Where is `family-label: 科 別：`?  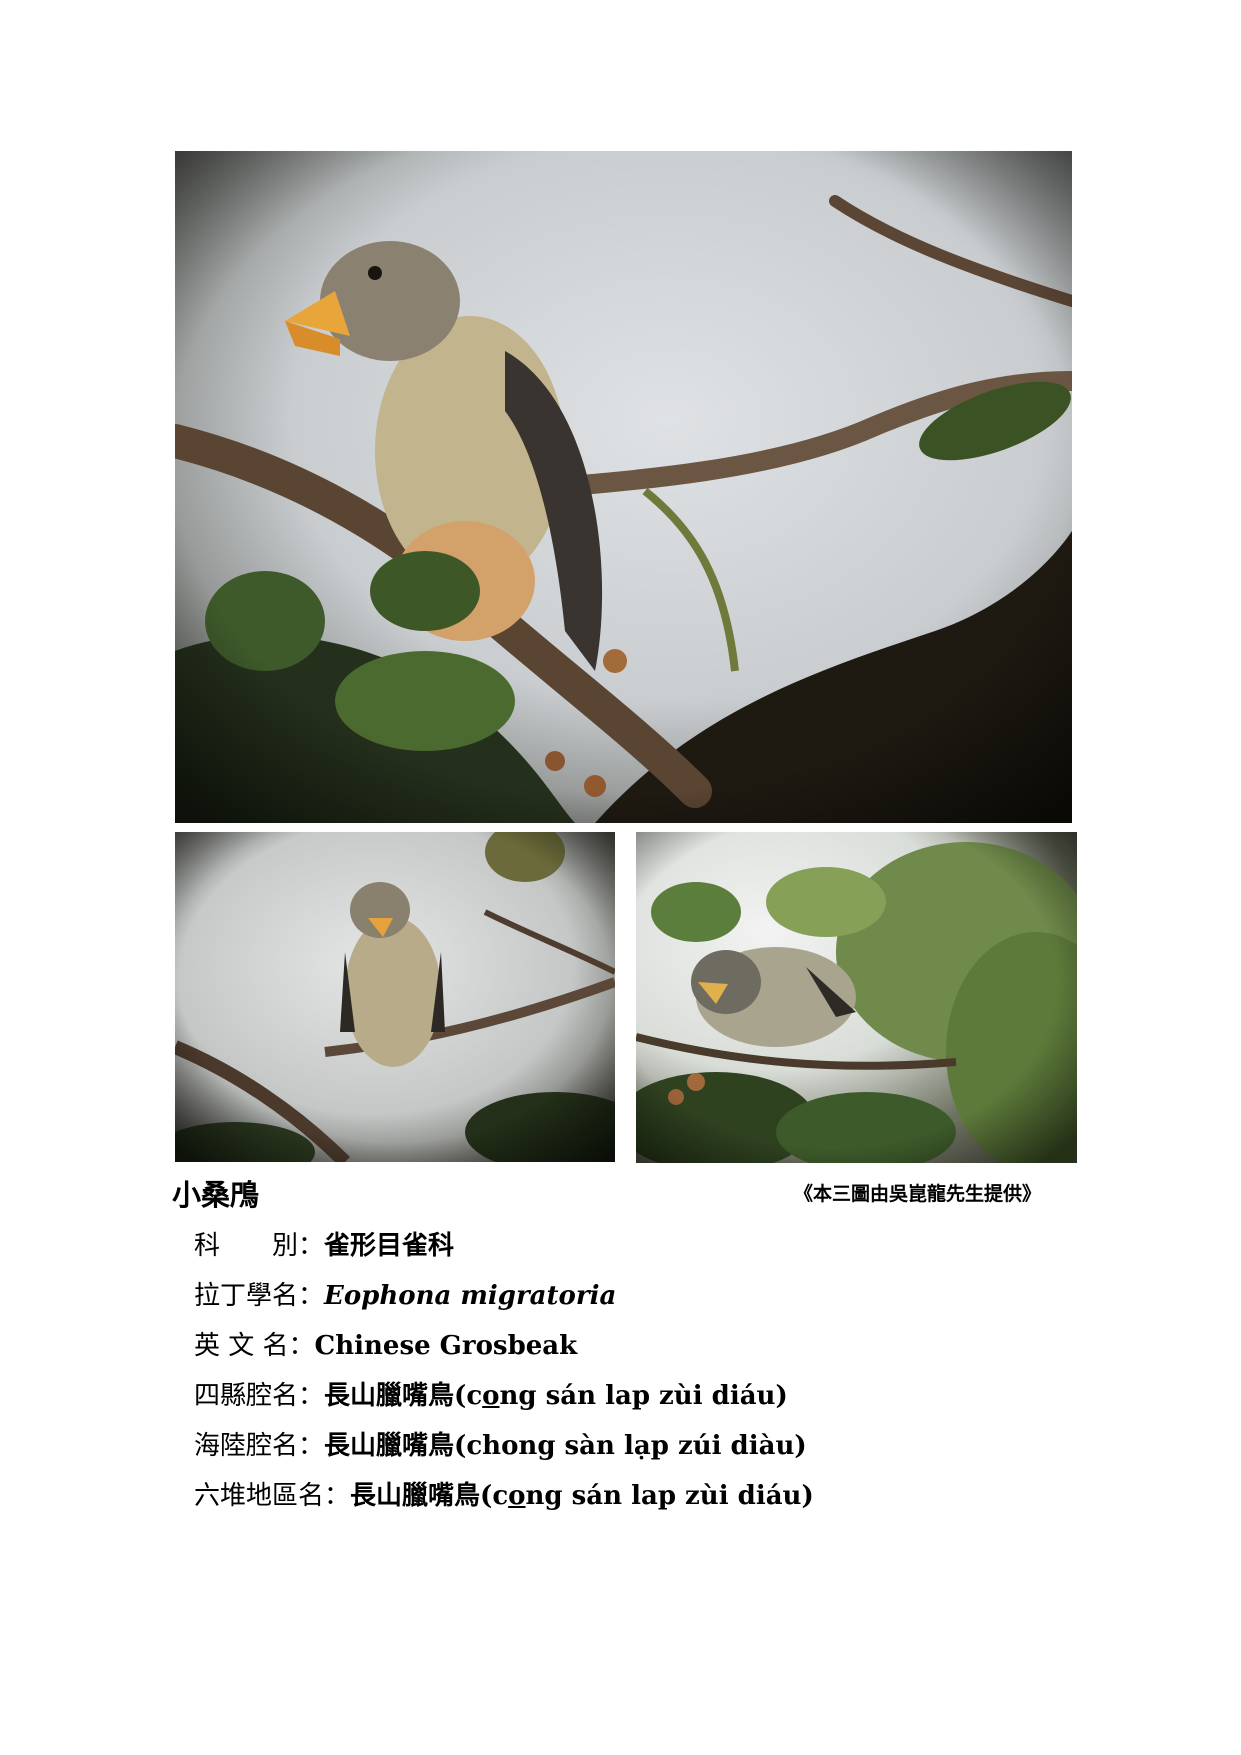
family-label: 科 別： is located at coordinates (259, 1246).